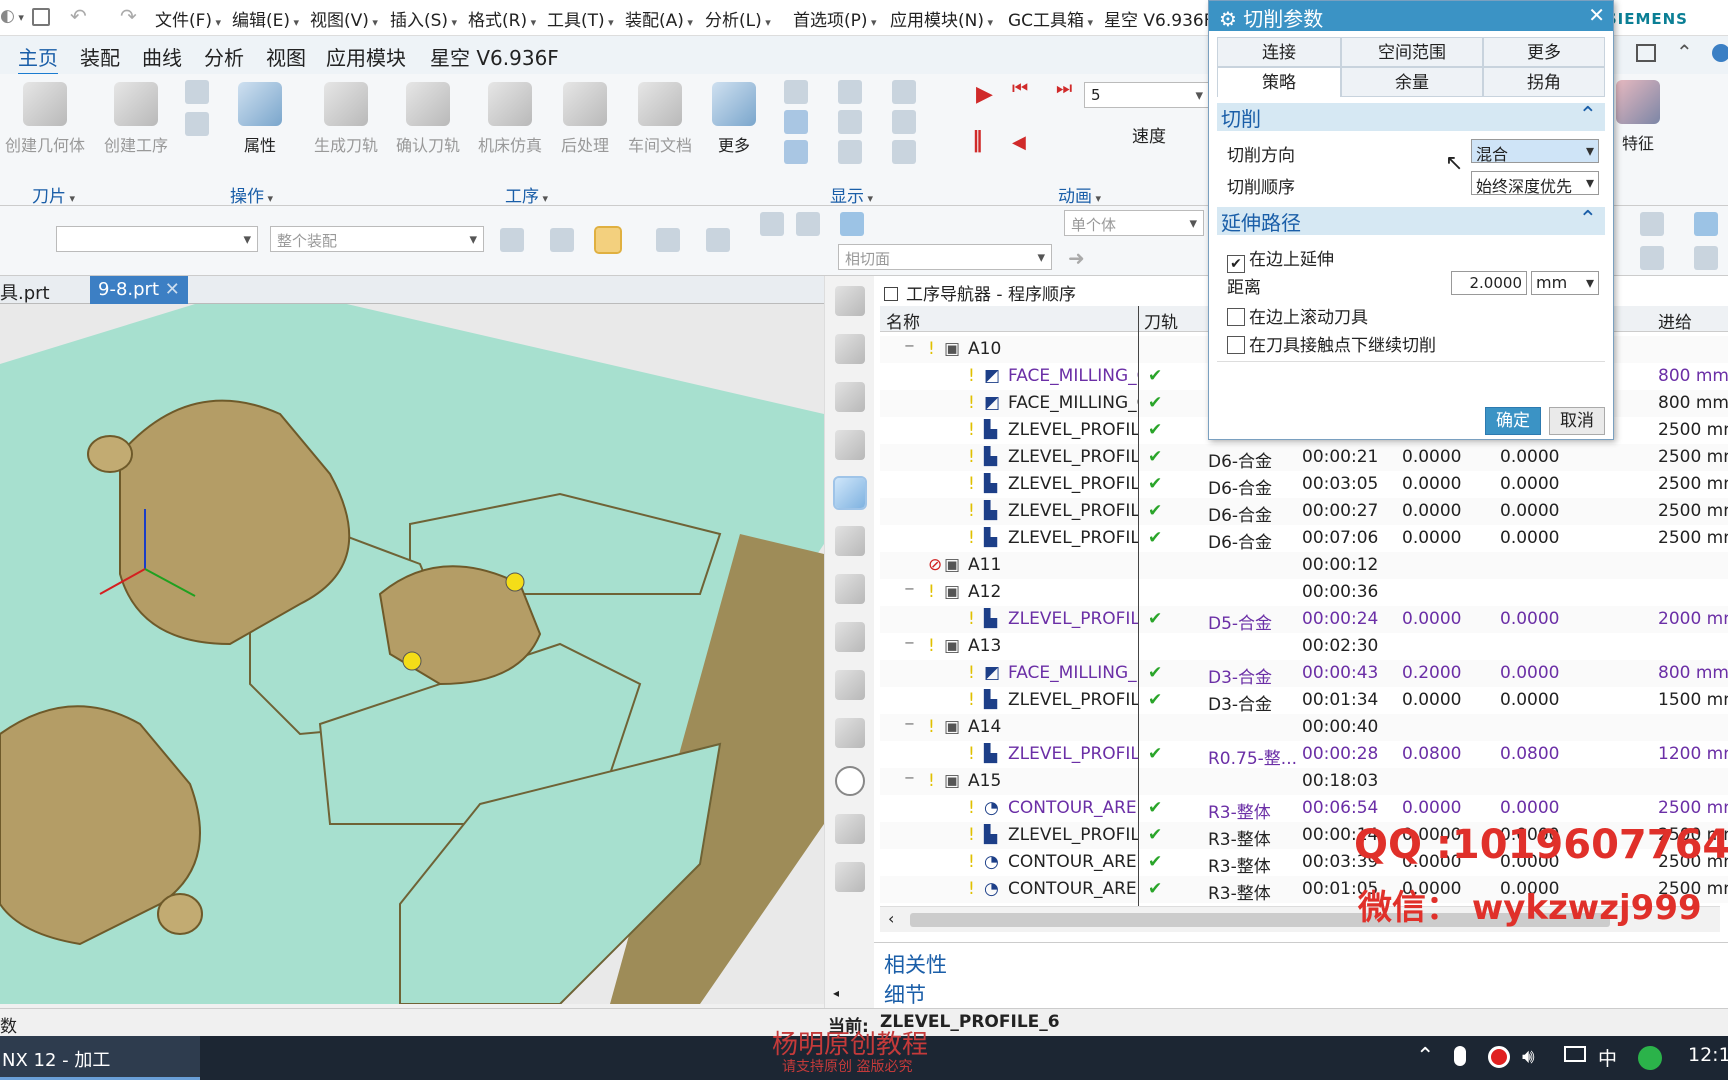  What do you see at coordinates (1331, 343) in the screenshot?
I see `continue-cut-checkbox: 在刀具接触点下继续切削` at bounding box center [1331, 343].